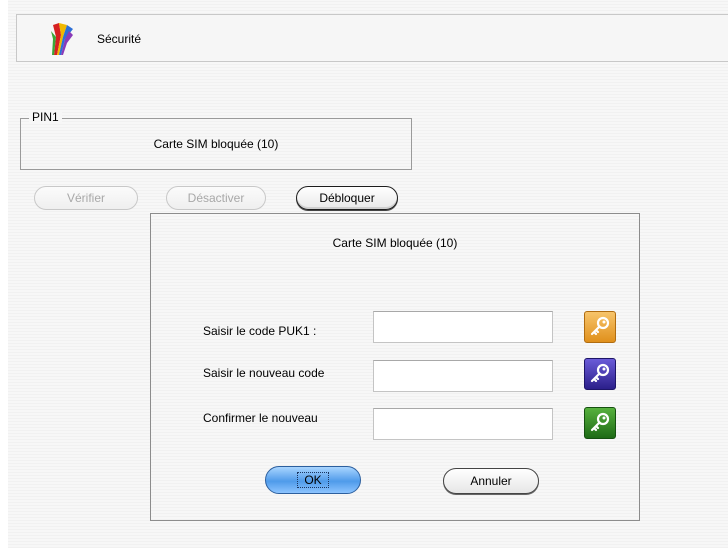 The height and width of the screenshot is (548, 728). I want to click on phone-tools-icon, so click(62, 39).